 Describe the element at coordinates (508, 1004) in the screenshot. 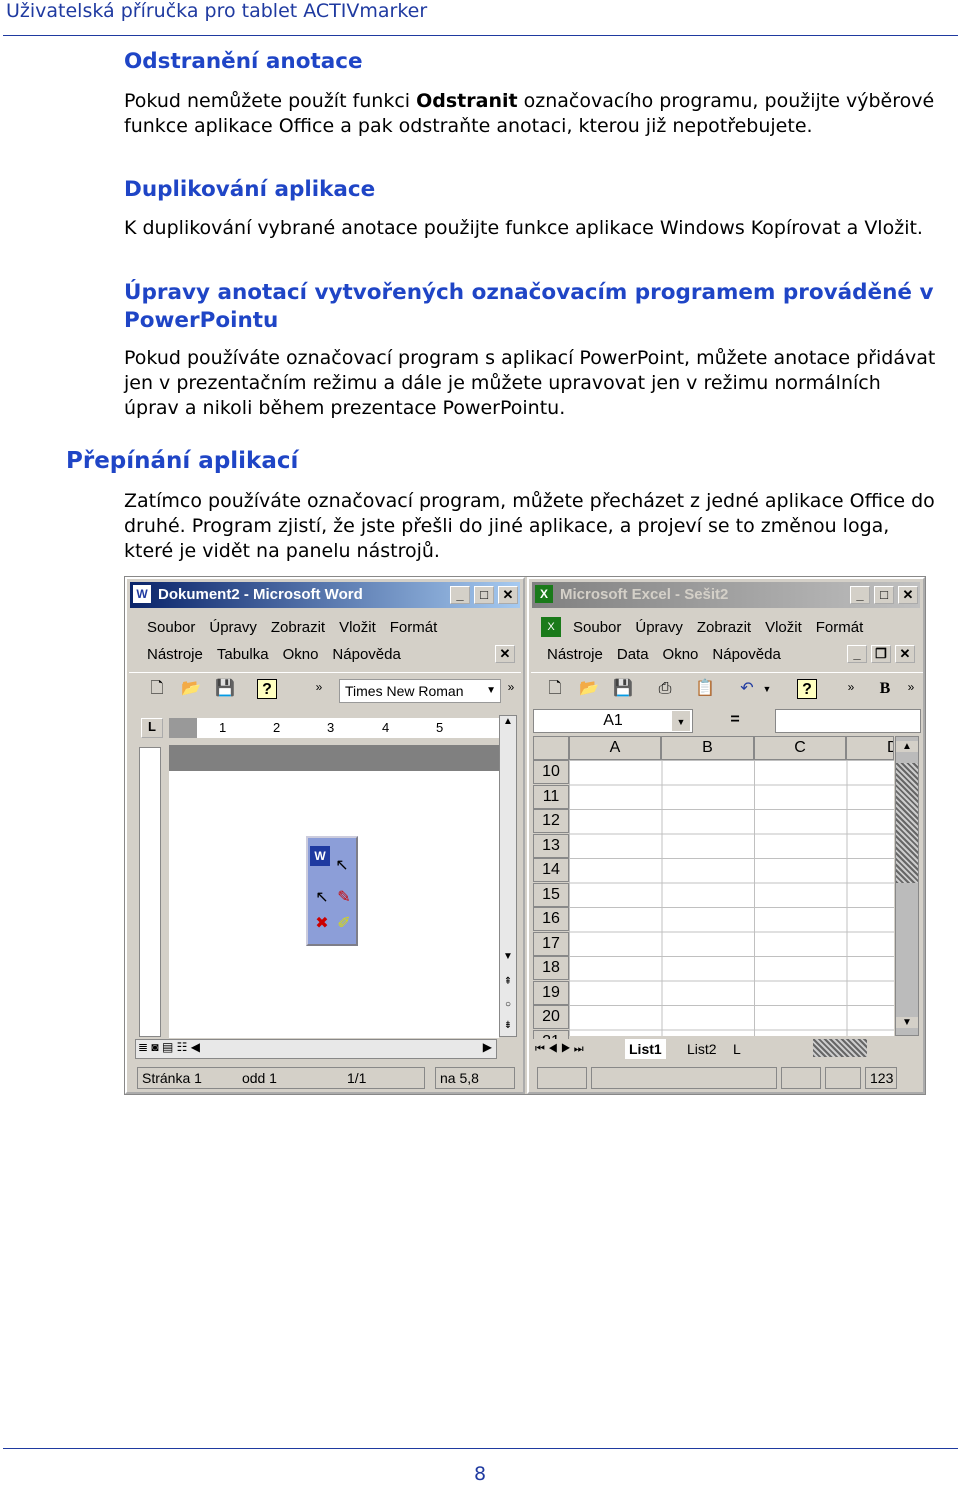

I see `browse-object-icon: ○` at that location.